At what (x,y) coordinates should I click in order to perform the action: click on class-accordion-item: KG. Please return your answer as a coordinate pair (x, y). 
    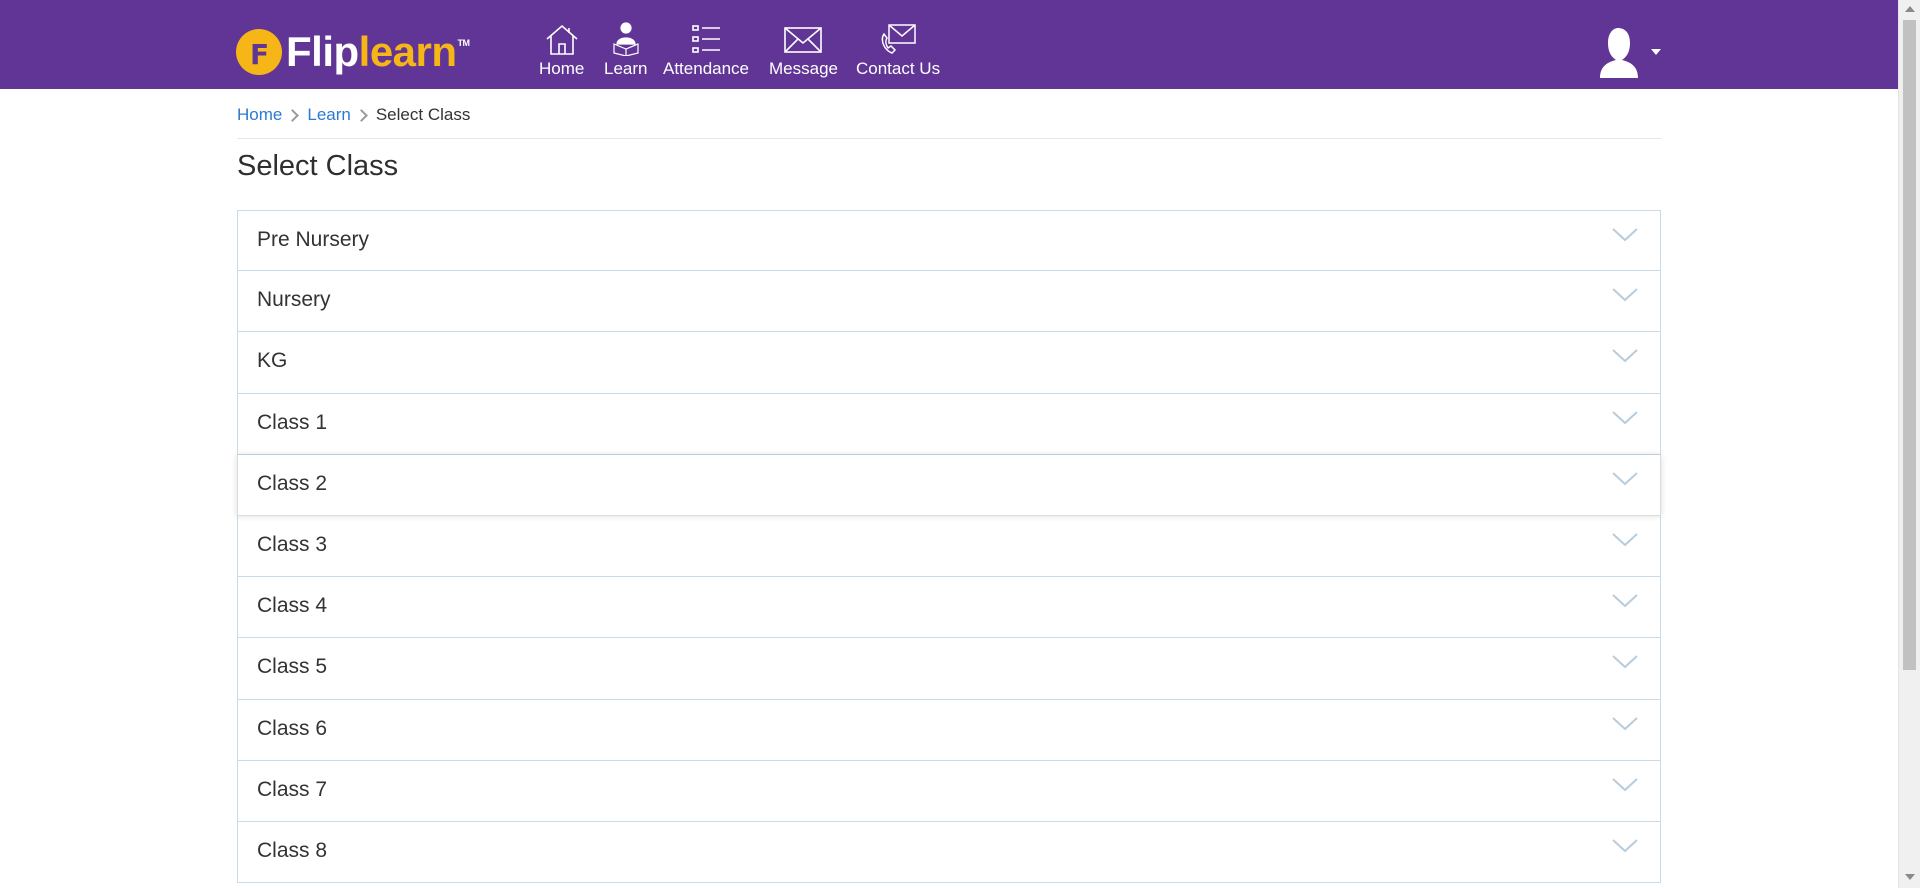
    Looking at the image, I should click on (949, 363).